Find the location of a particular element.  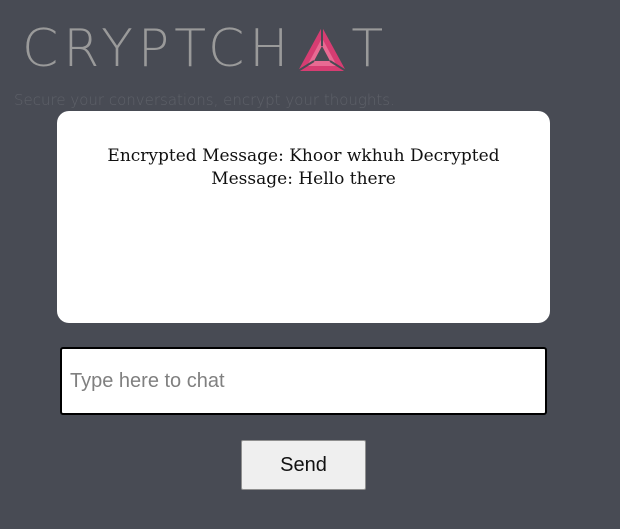

logo-text-left: CRYPTCH is located at coordinates (158, 49).